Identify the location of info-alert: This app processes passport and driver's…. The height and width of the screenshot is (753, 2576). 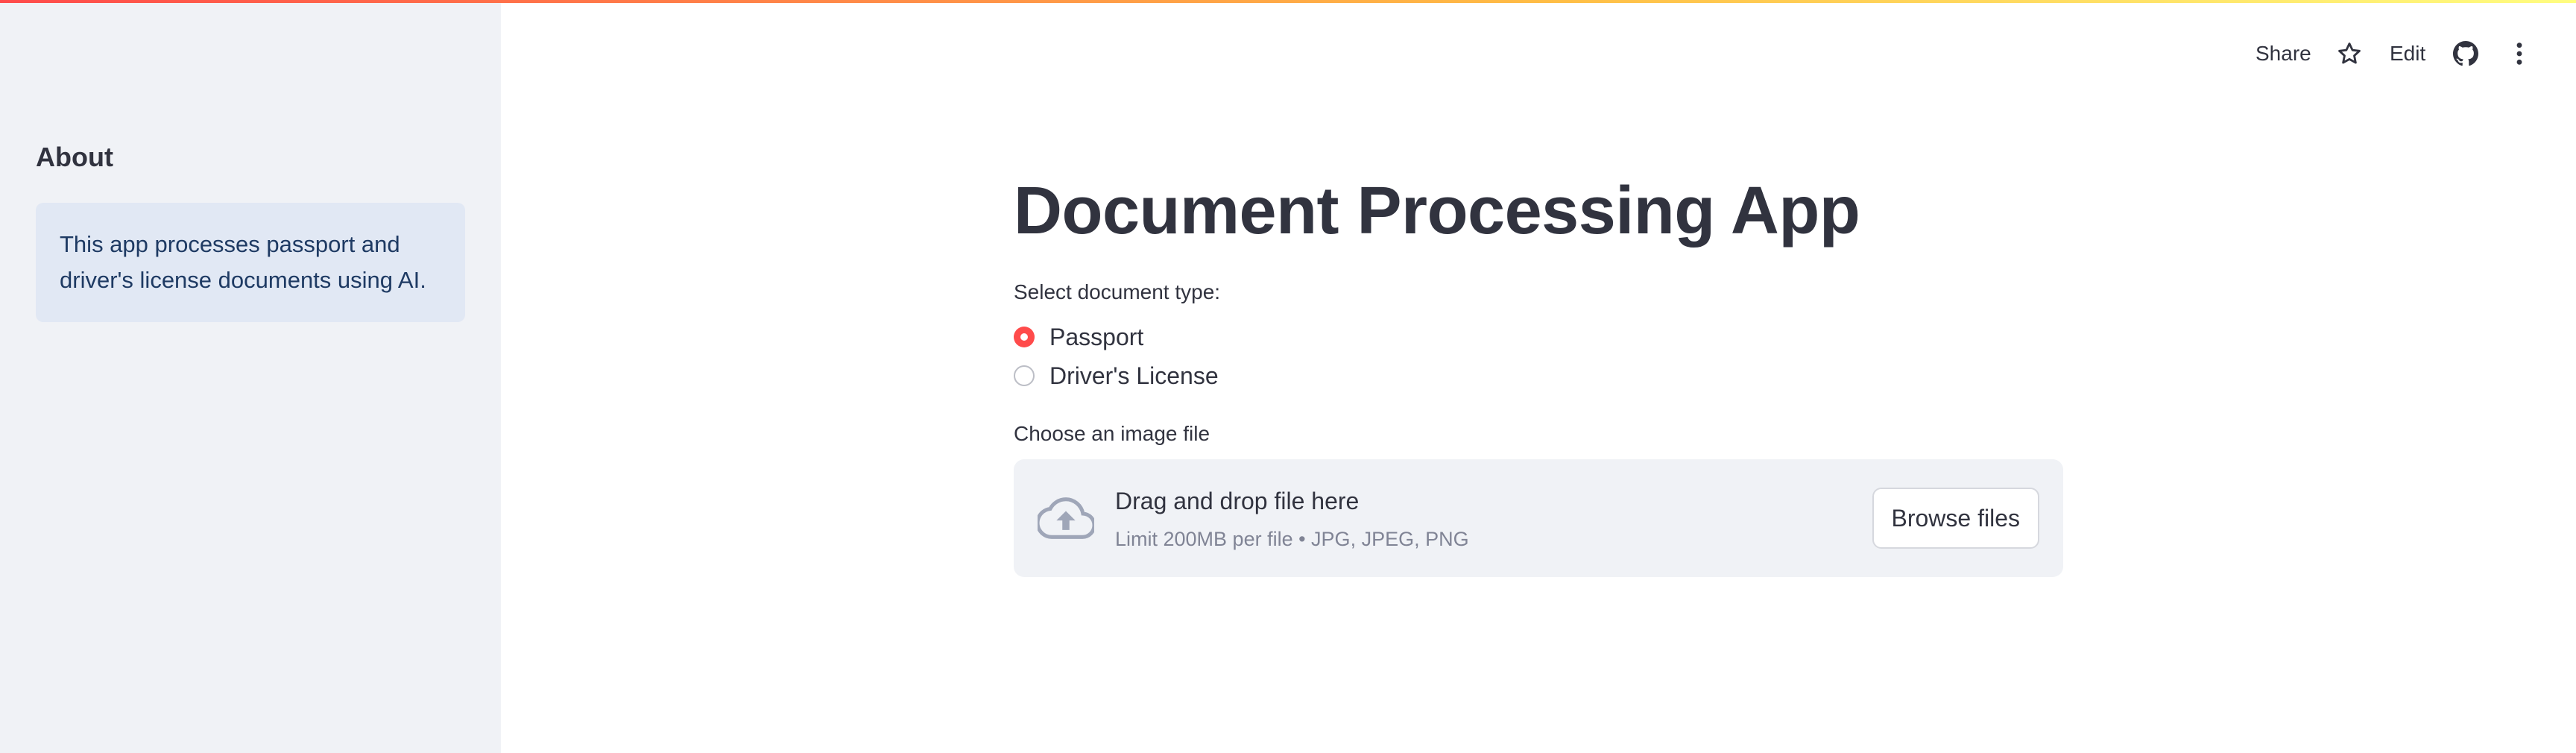
(250, 262).